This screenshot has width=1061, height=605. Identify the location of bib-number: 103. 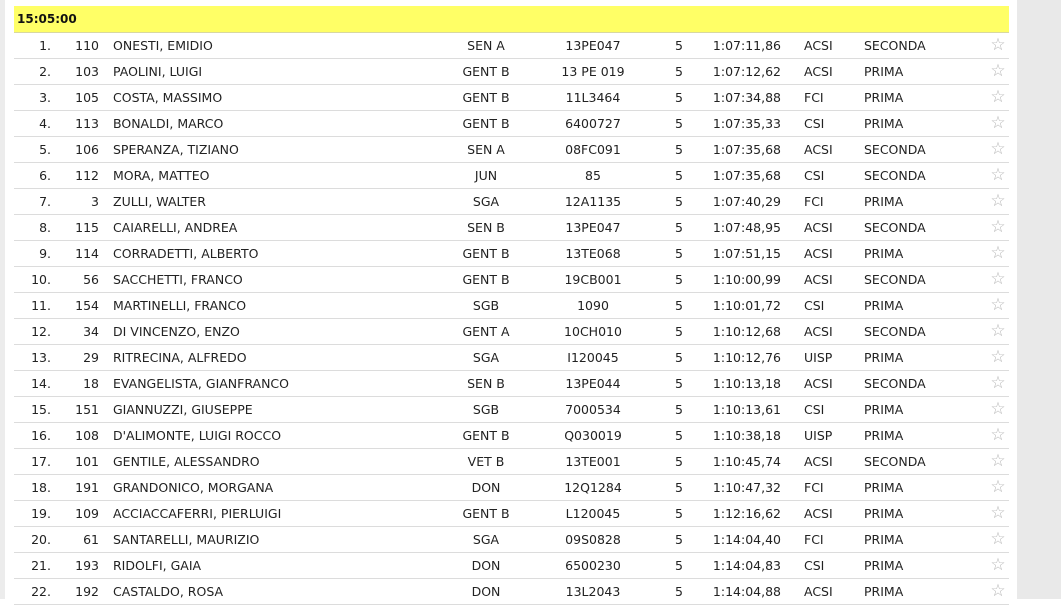
(87, 71).